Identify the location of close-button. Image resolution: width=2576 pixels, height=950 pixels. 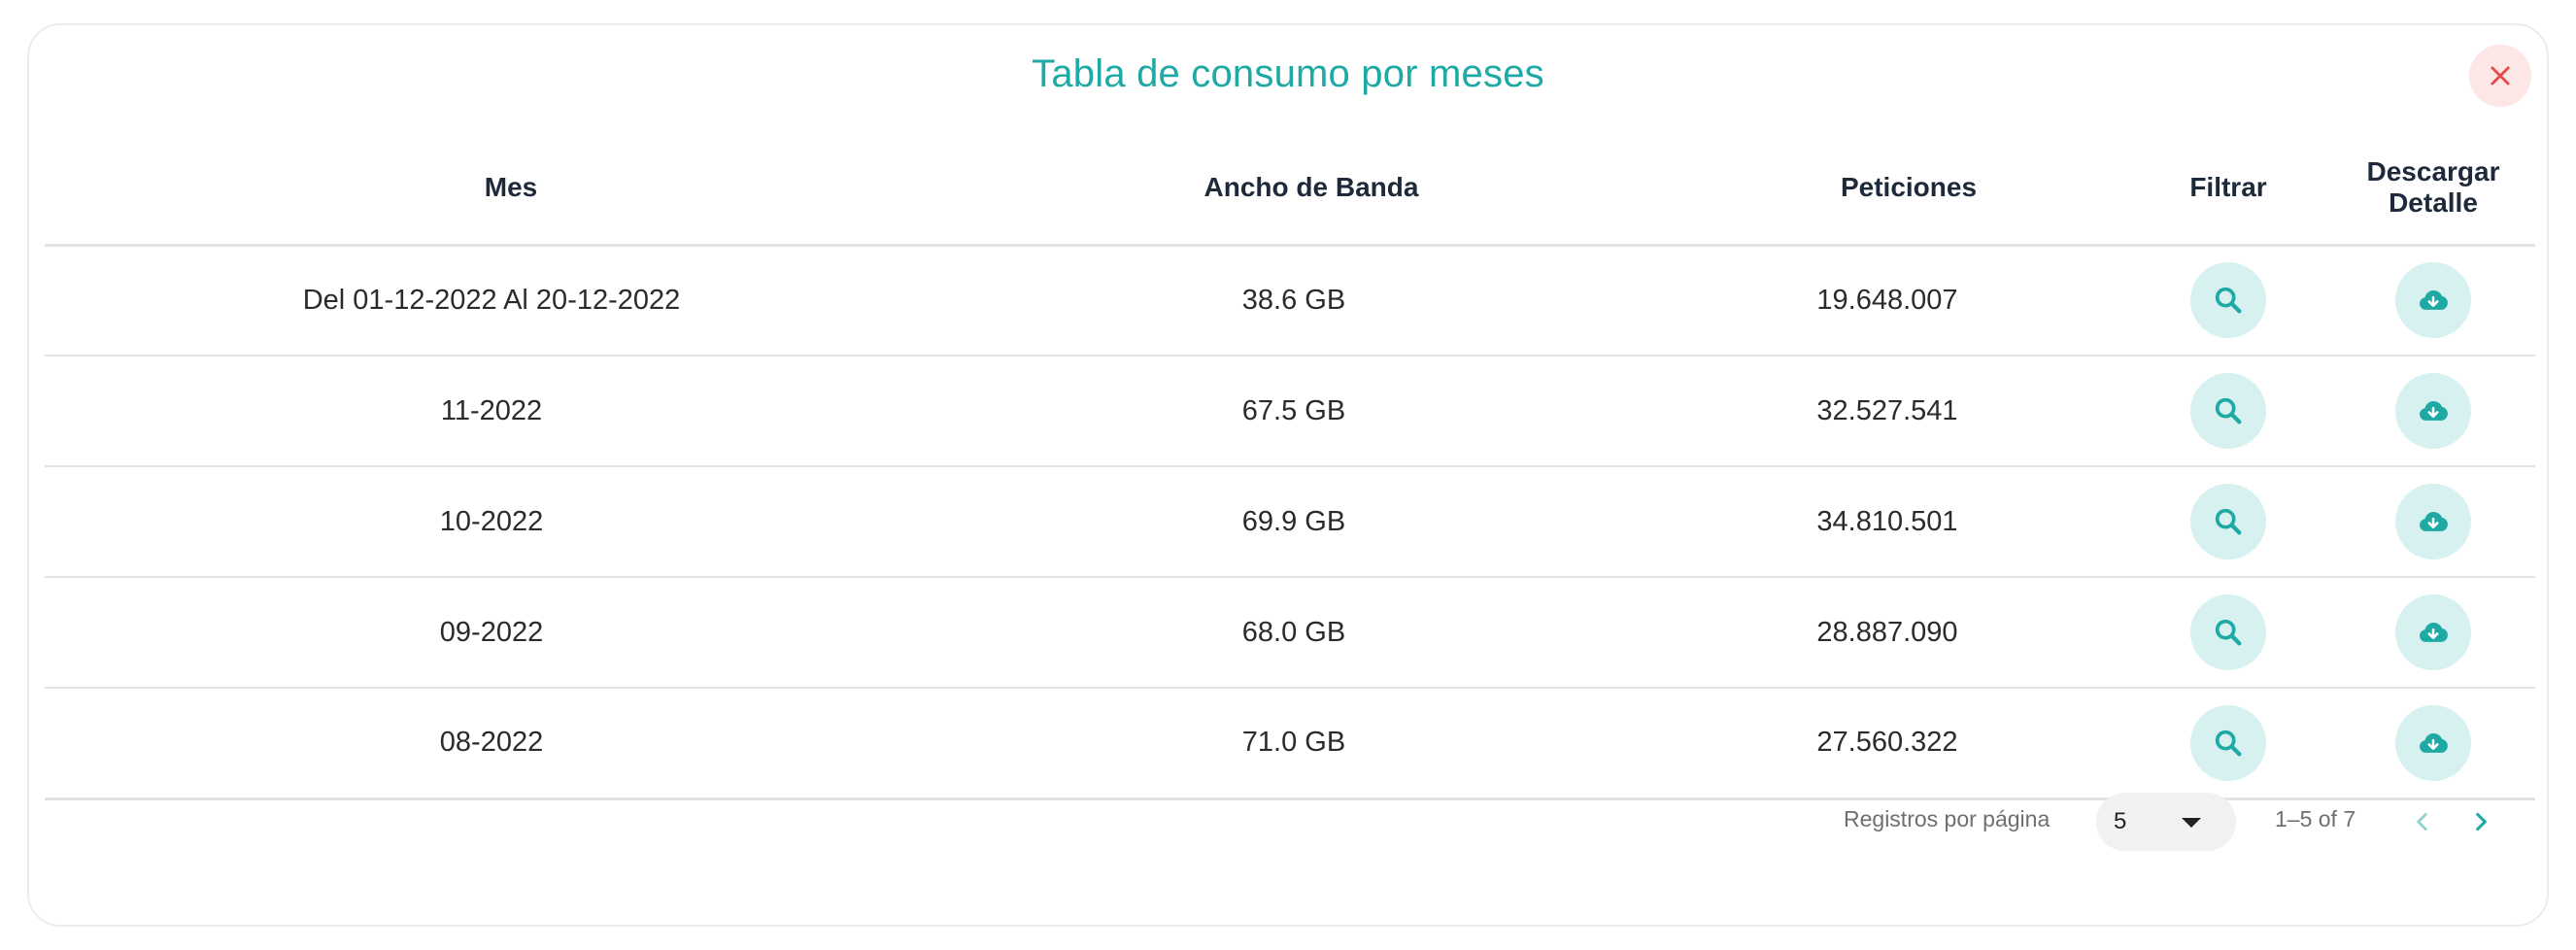
(2500, 76).